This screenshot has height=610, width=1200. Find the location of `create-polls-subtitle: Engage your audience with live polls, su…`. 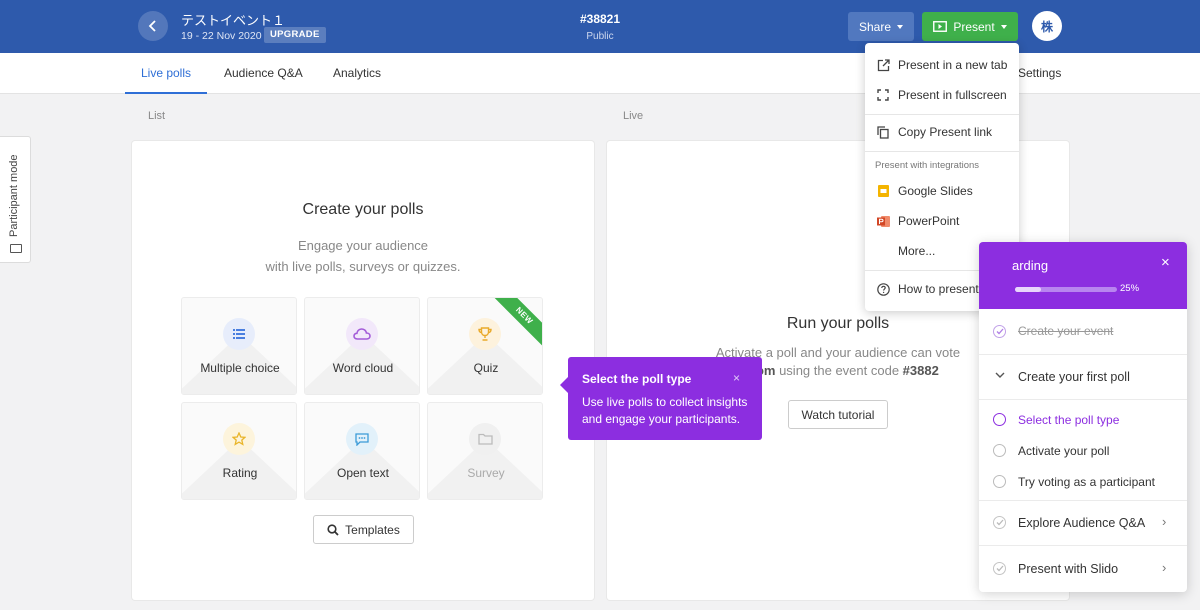

create-polls-subtitle: Engage your audience with live polls, su… is located at coordinates (363, 256).